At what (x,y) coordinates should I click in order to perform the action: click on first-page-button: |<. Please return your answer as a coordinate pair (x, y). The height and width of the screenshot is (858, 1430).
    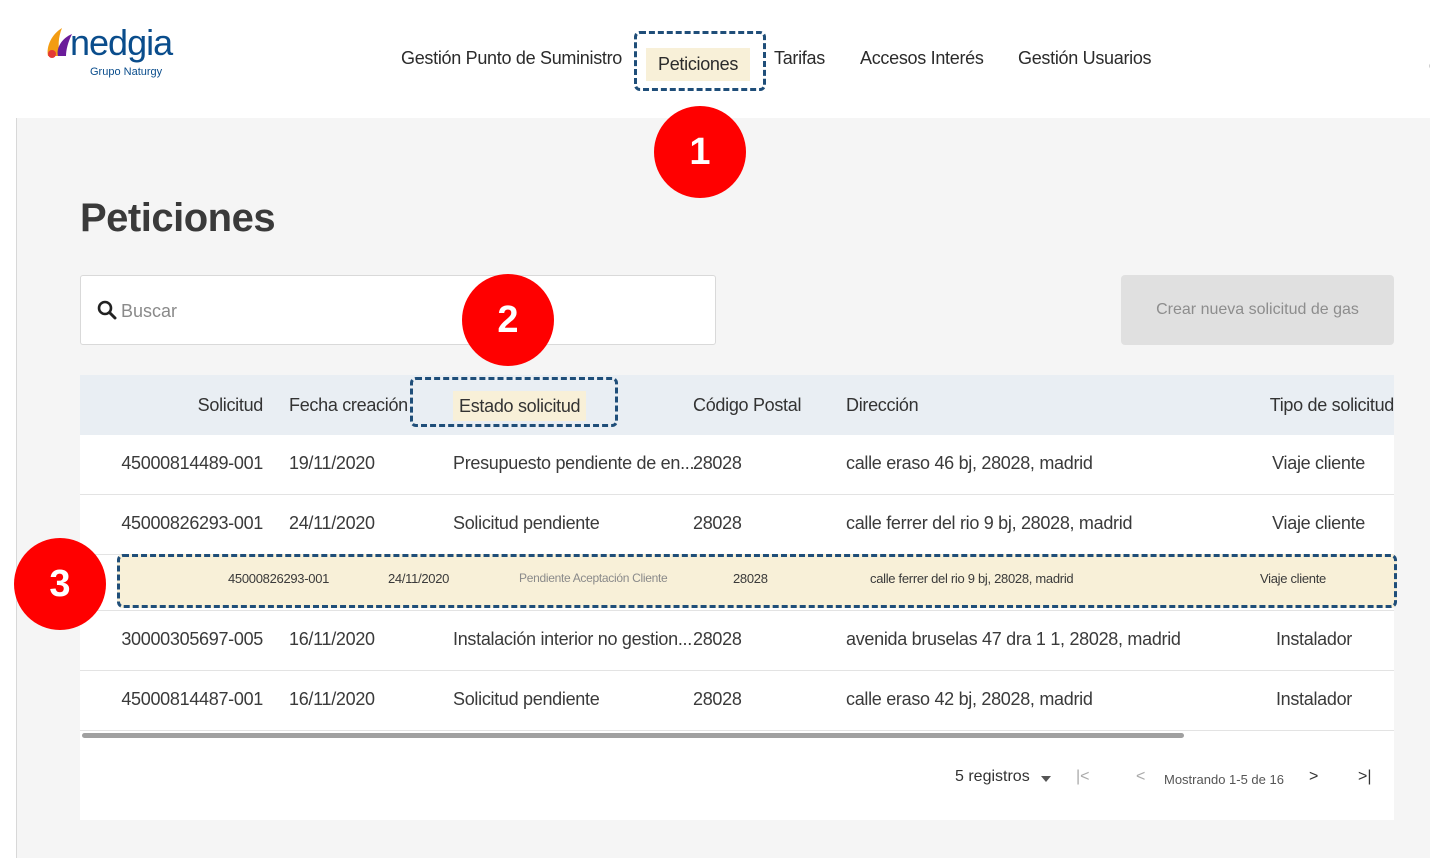
    Looking at the image, I should click on (1083, 777).